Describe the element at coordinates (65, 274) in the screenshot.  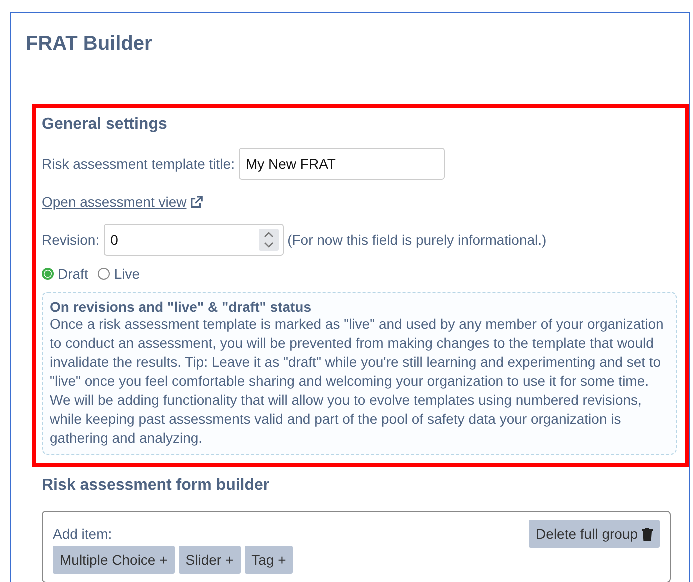
I see `status-radio: Draft` at that location.